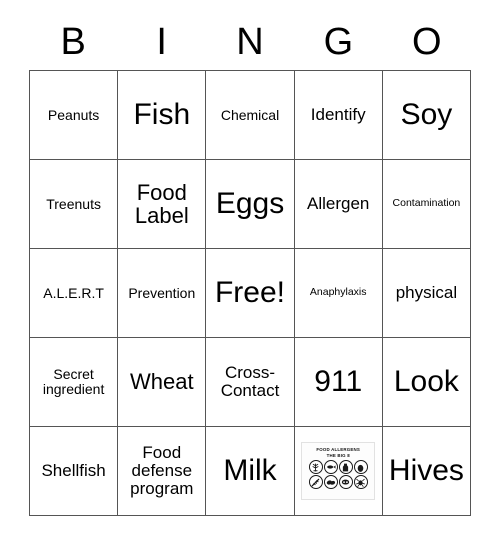 Image resolution: width=500 pixels, height=544 pixels. I want to click on bingo-cell: Prevention, so click(162, 293).